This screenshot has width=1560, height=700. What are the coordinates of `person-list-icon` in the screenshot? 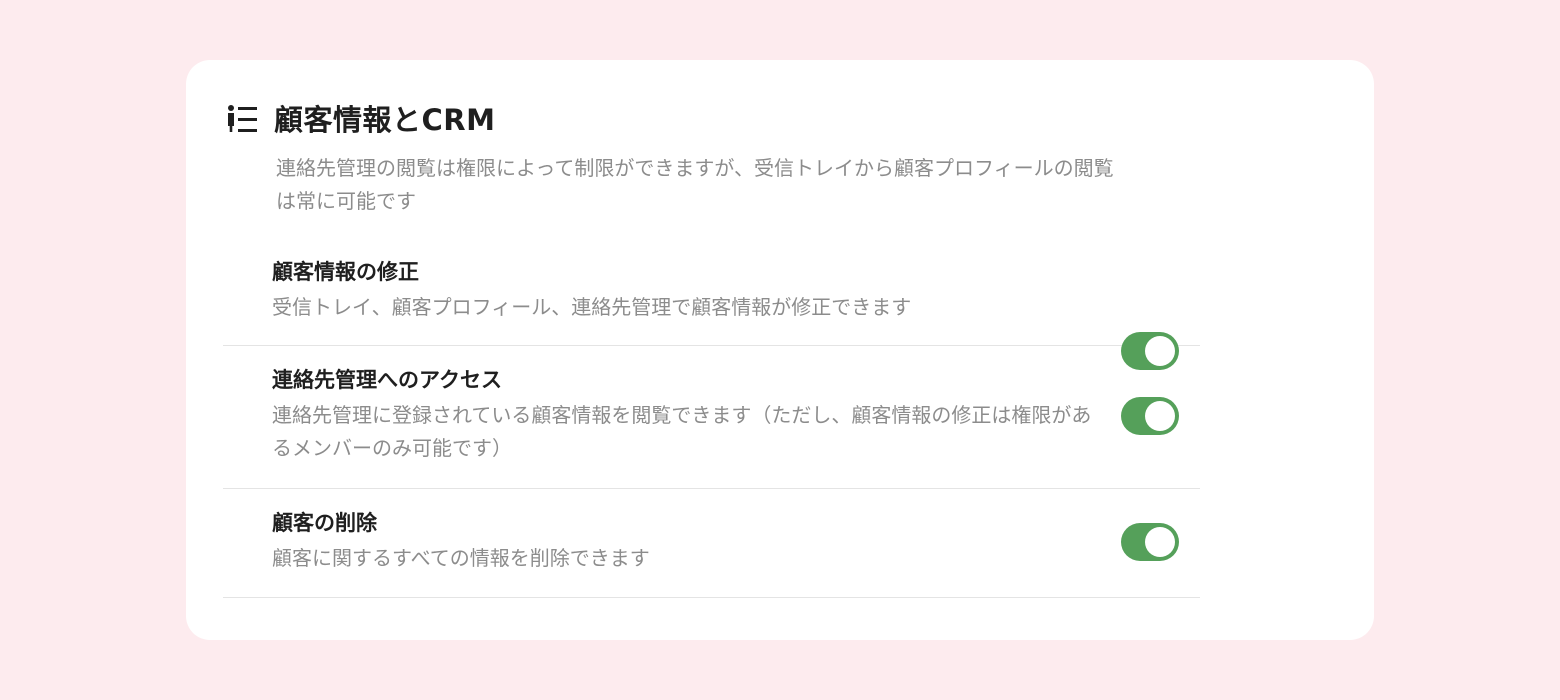 It's located at (242, 118).